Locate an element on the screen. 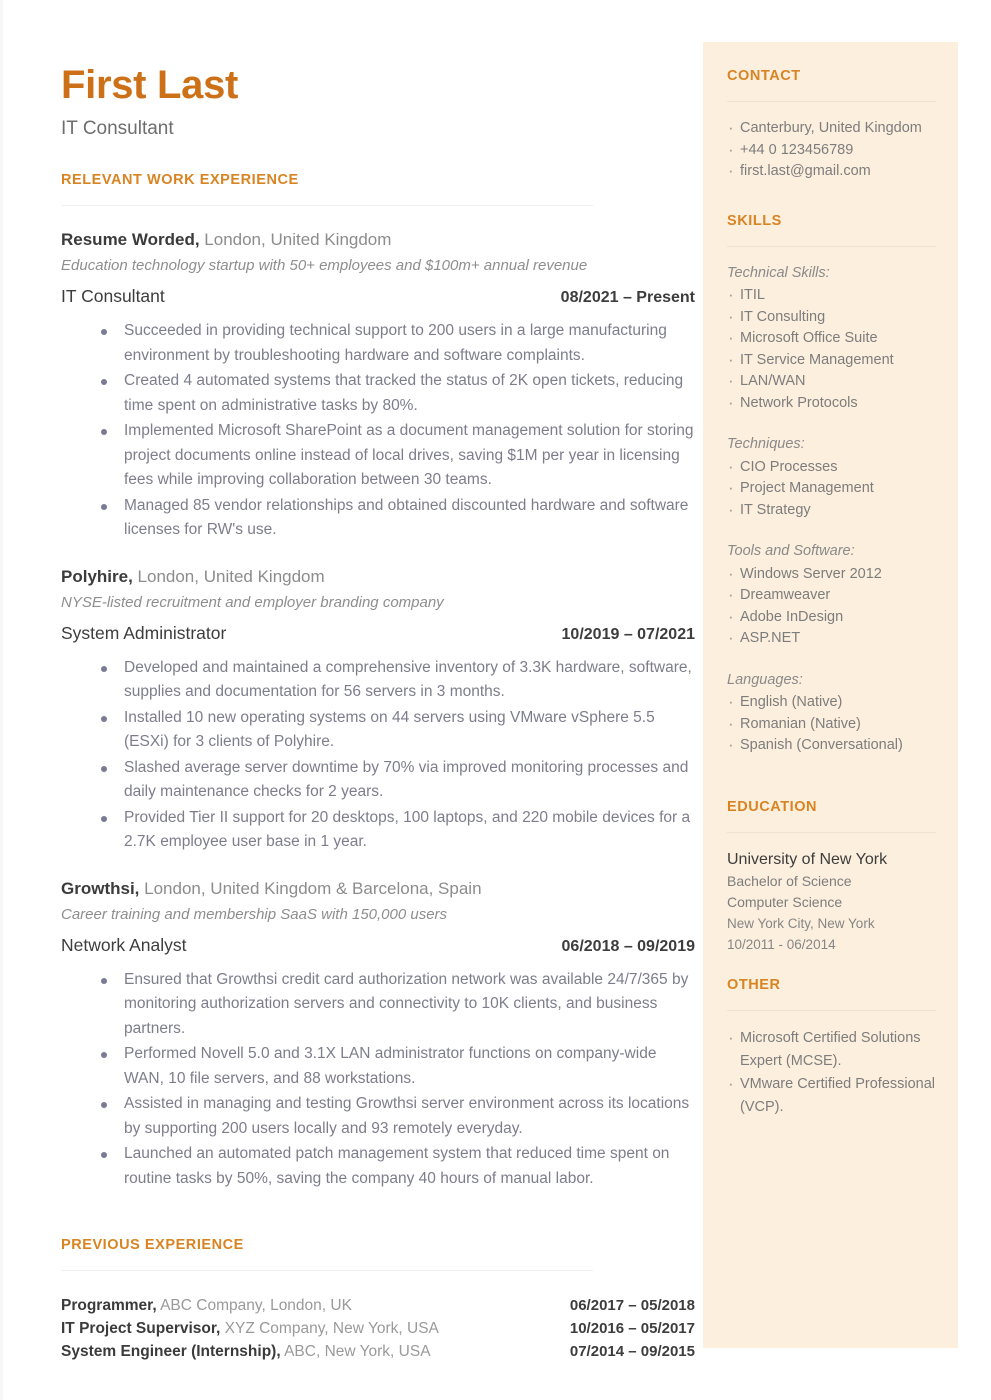  contact-phone: +44 0 123456789 is located at coordinates (831, 150).